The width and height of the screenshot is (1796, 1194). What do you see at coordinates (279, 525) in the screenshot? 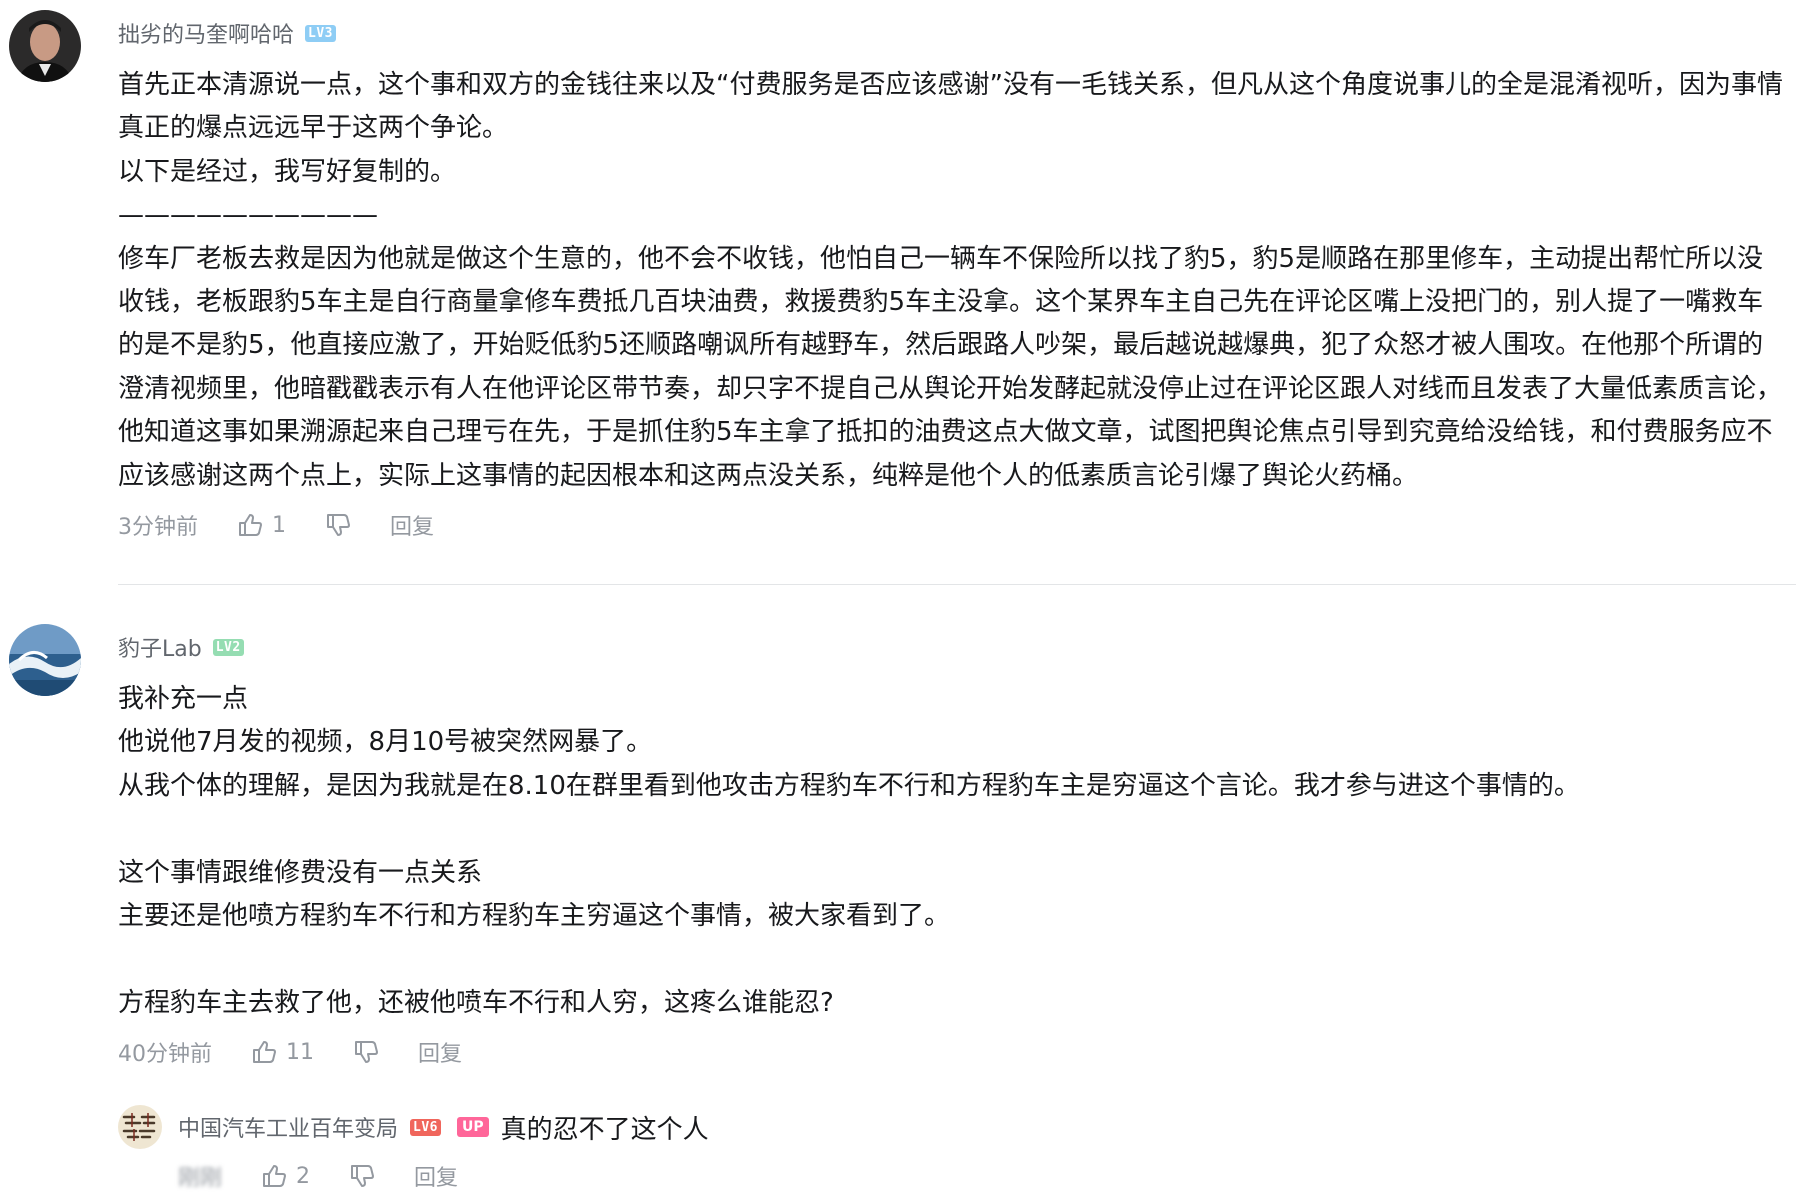
I see `like-count: 1` at bounding box center [279, 525].